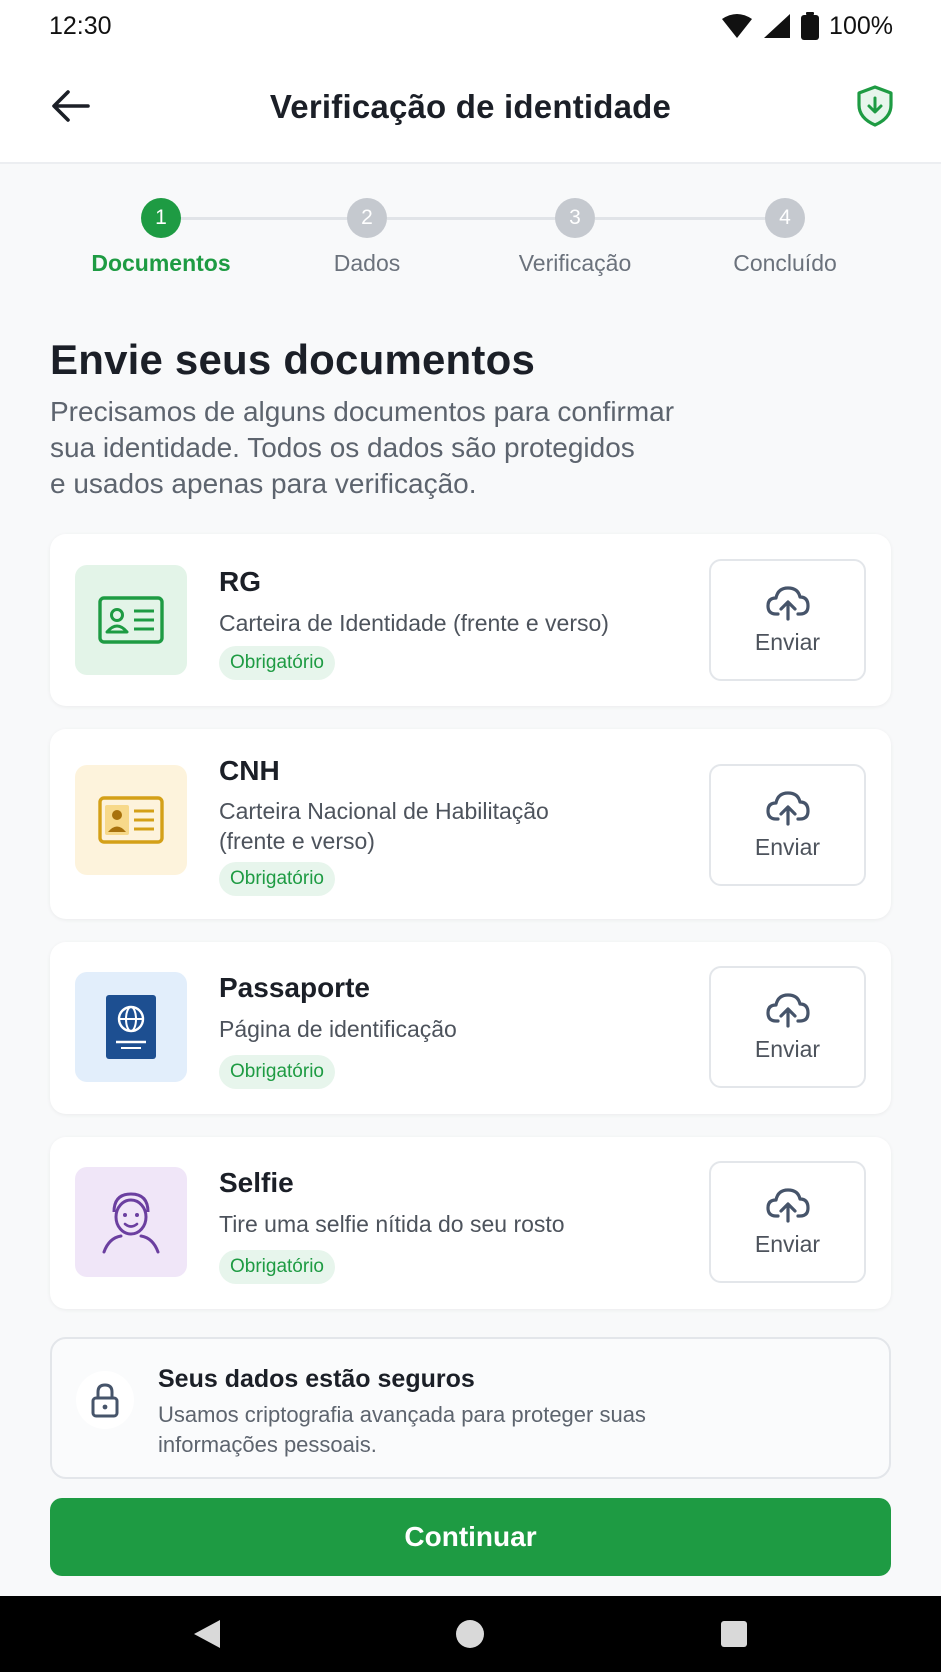  What do you see at coordinates (861, 25) in the screenshot?
I see `battery-percent: 100%` at bounding box center [861, 25].